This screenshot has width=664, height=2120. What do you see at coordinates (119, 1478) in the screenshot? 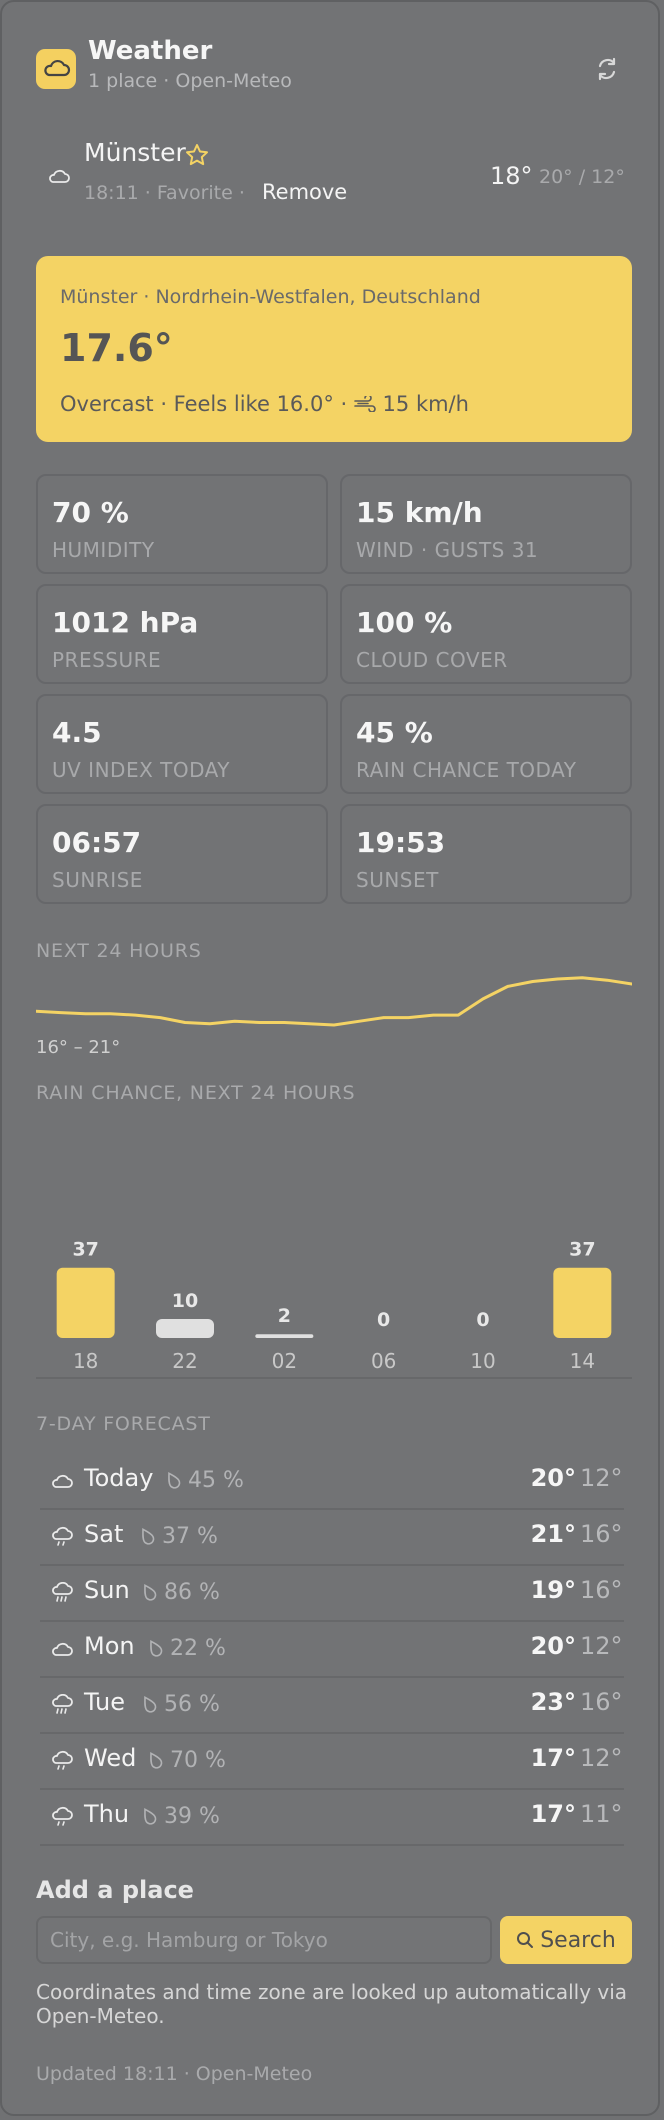
I see `forecast-day: Today` at bounding box center [119, 1478].